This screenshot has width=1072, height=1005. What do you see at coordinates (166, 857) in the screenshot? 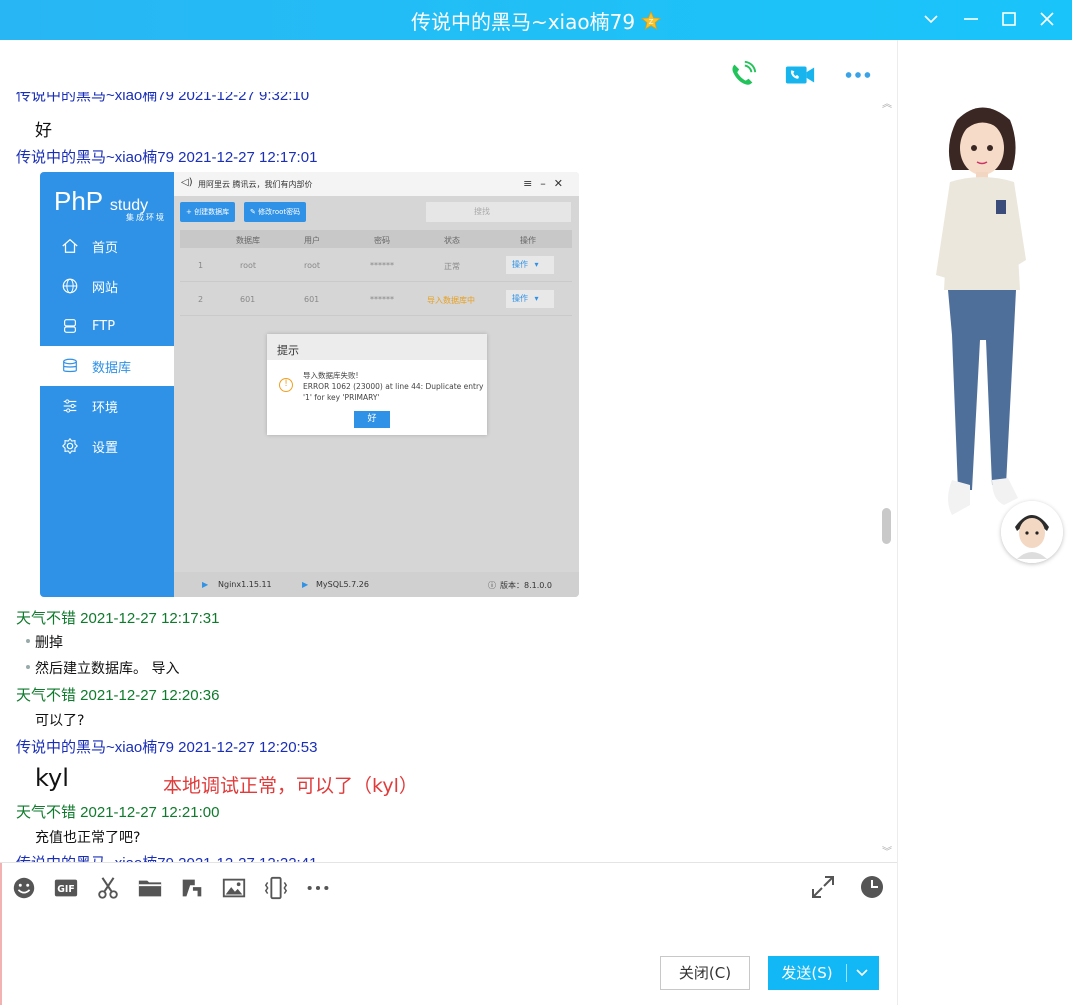
I see `message-header: 传说中的黑马~xiao楠79 2021-12-27 12:22:41` at bounding box center [166, 857].